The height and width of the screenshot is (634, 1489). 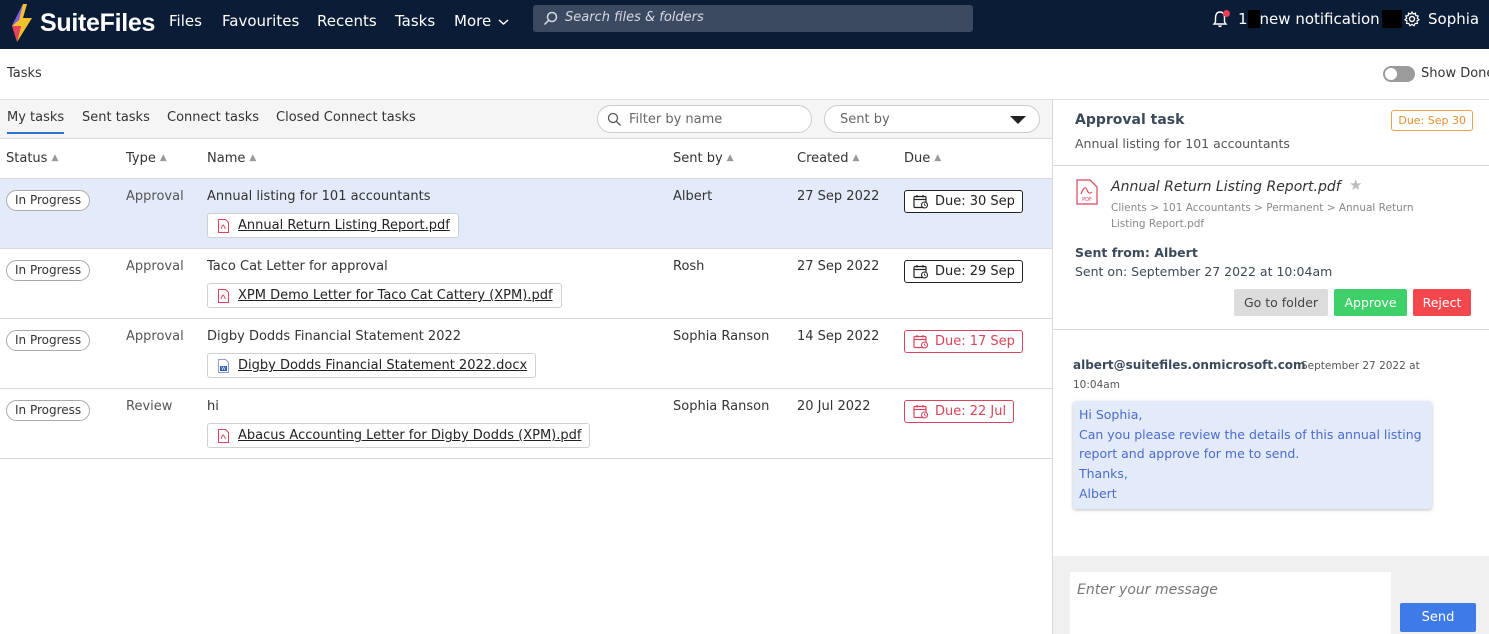 I want to click on task-type: Approval, so click(x=155, y=336).